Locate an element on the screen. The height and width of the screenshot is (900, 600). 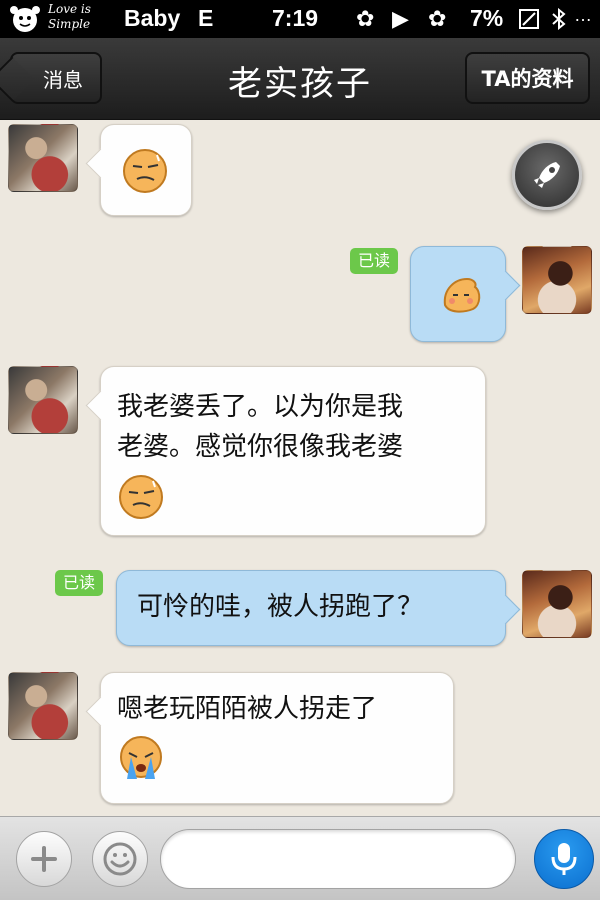
emoji-button is located at coordinates (120, 859).